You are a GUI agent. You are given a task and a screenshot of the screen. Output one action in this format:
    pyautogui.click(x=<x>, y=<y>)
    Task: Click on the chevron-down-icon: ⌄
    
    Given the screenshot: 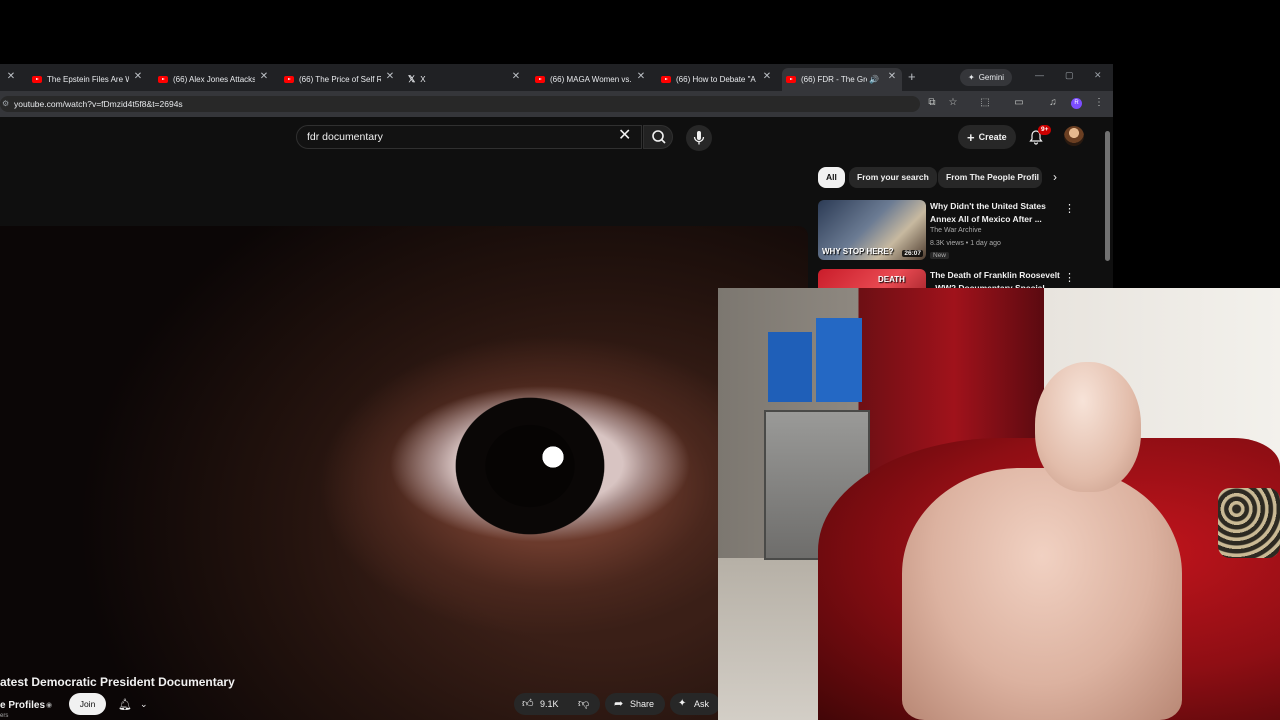 What is the action you would take?
    pyautogui.click(x=144, y=704)
    